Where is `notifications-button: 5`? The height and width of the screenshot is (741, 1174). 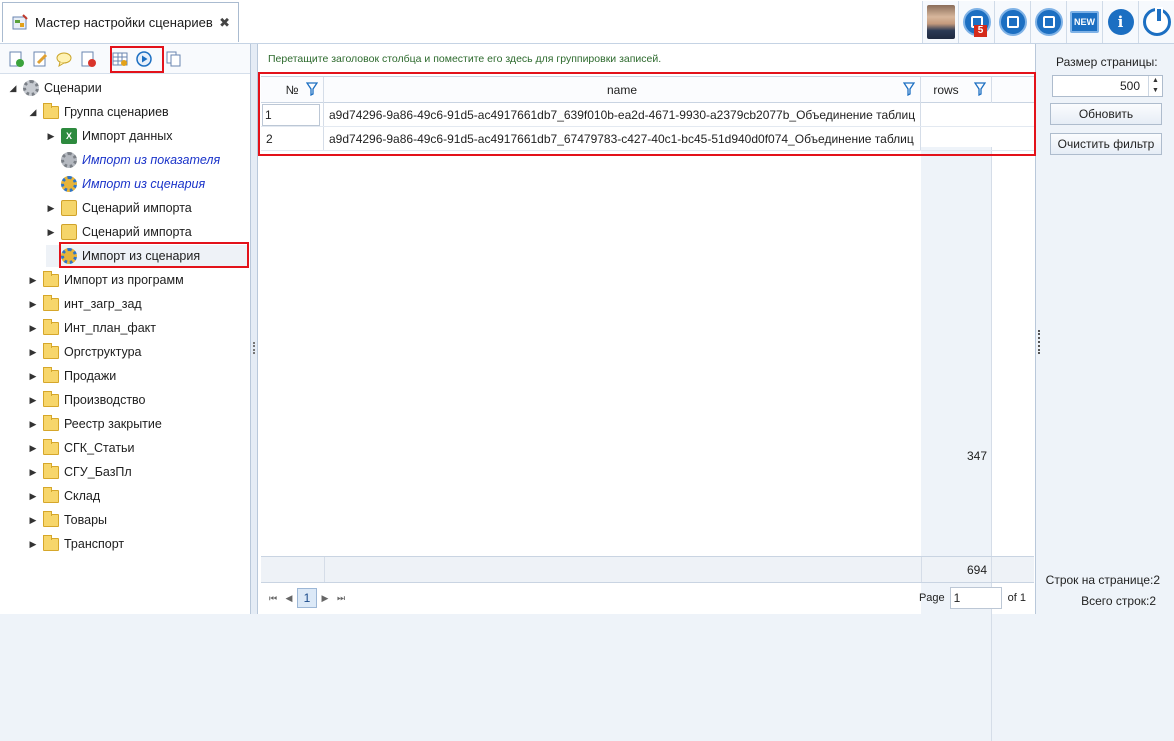
notifications-button: 5 is located at coordinates (976, 22).